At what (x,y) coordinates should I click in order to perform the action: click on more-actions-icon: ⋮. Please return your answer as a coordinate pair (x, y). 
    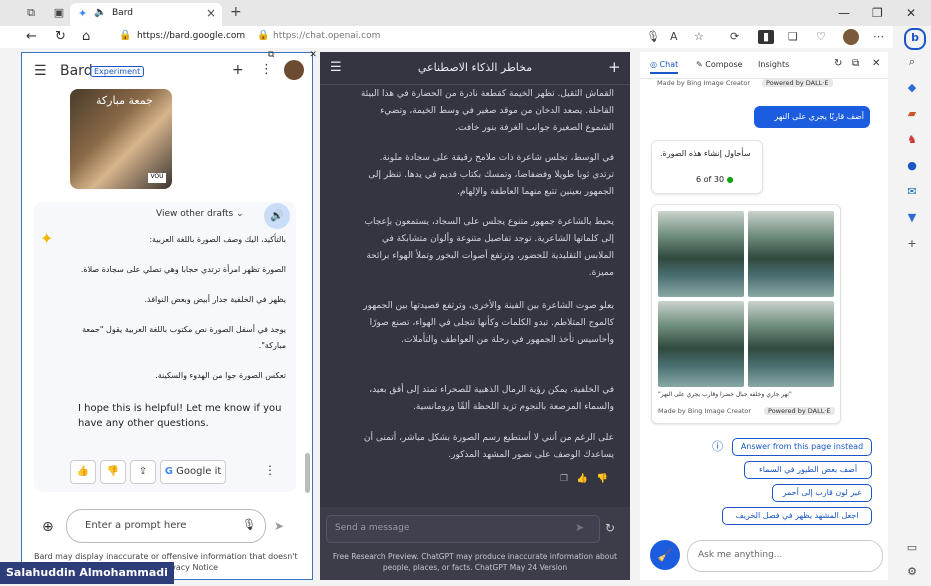
    Looking at the image, I should click on (270, 470).